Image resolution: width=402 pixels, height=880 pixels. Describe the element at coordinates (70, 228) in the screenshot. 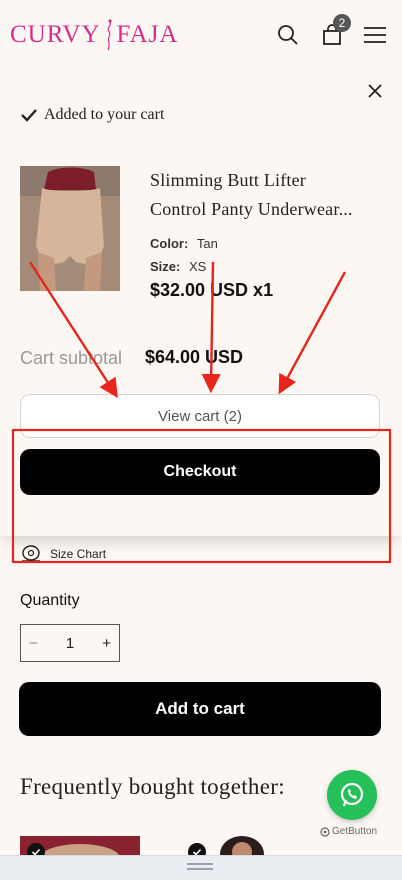

I see `product-image` at that location.